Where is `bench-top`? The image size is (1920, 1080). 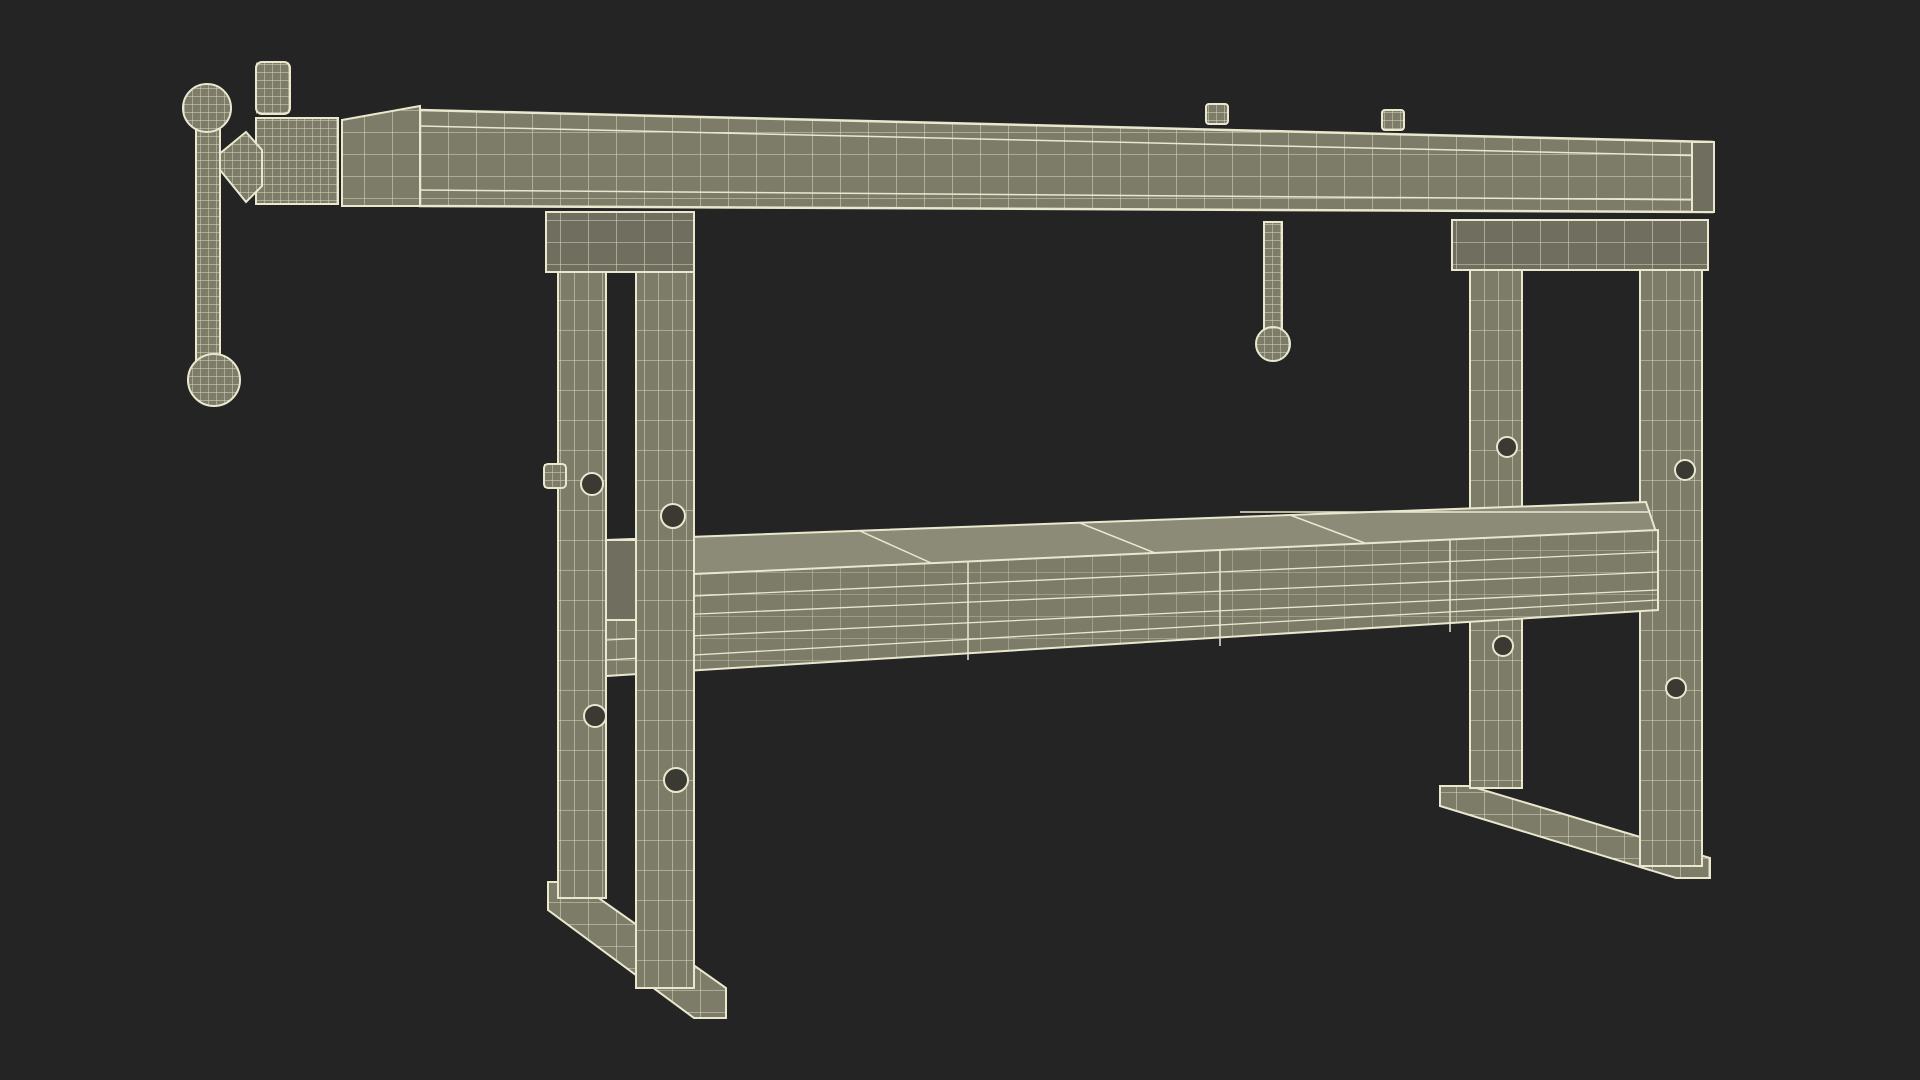
bench-top is located at coordinates (1028, 158).